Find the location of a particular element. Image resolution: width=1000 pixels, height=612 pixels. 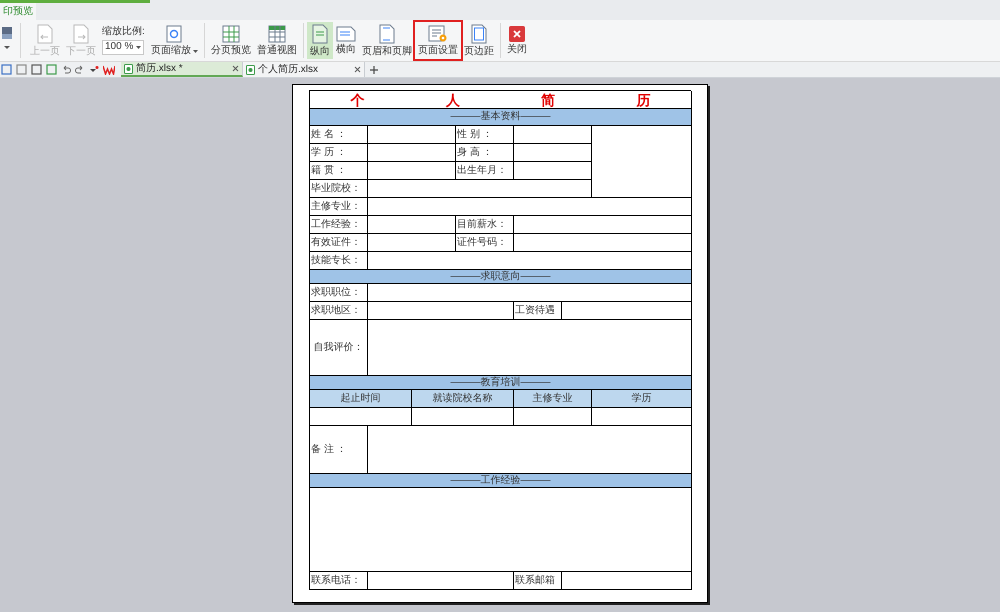

toggle-button: 纵向 is located at coordinates (319, 40).